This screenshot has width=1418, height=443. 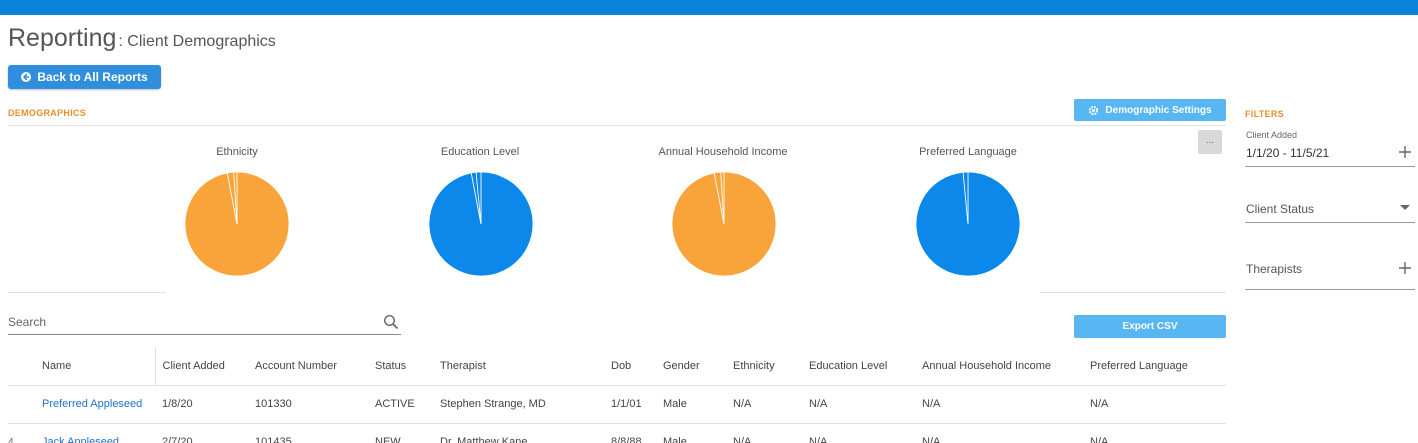 What do you see at coordinates (968, 152) in the screenshot?
I see `pie-title-preferred-language: Preferred Language` at bounding box center [968, 152].